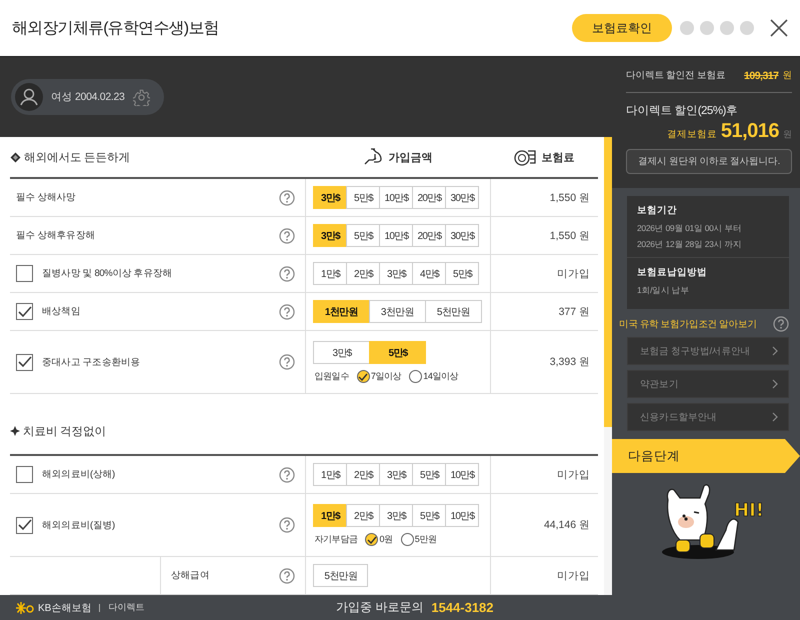  Describe the element at coordinates (749, 131) in the screenshot. I see `payment-amount: 51,016` at that location.